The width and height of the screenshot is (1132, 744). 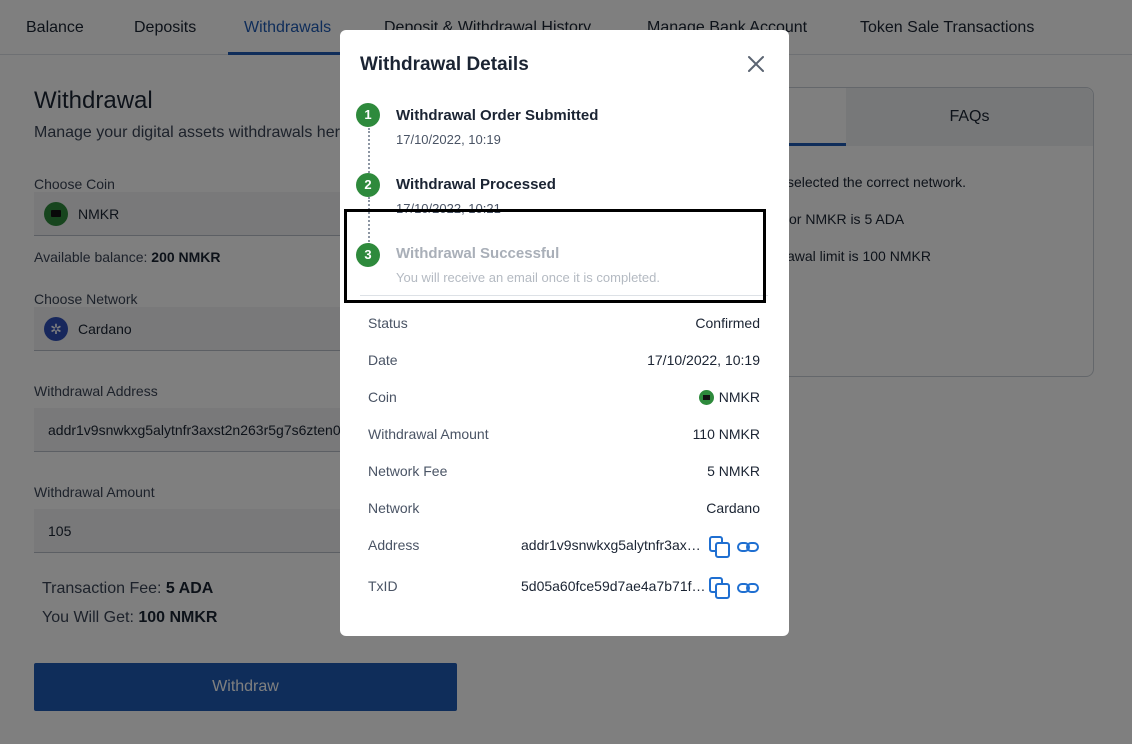 What do you see at coordinates (408, 471) in the screenshot?
I see `detail-fee-label: Network Fee` at bounding box center [408, 471].